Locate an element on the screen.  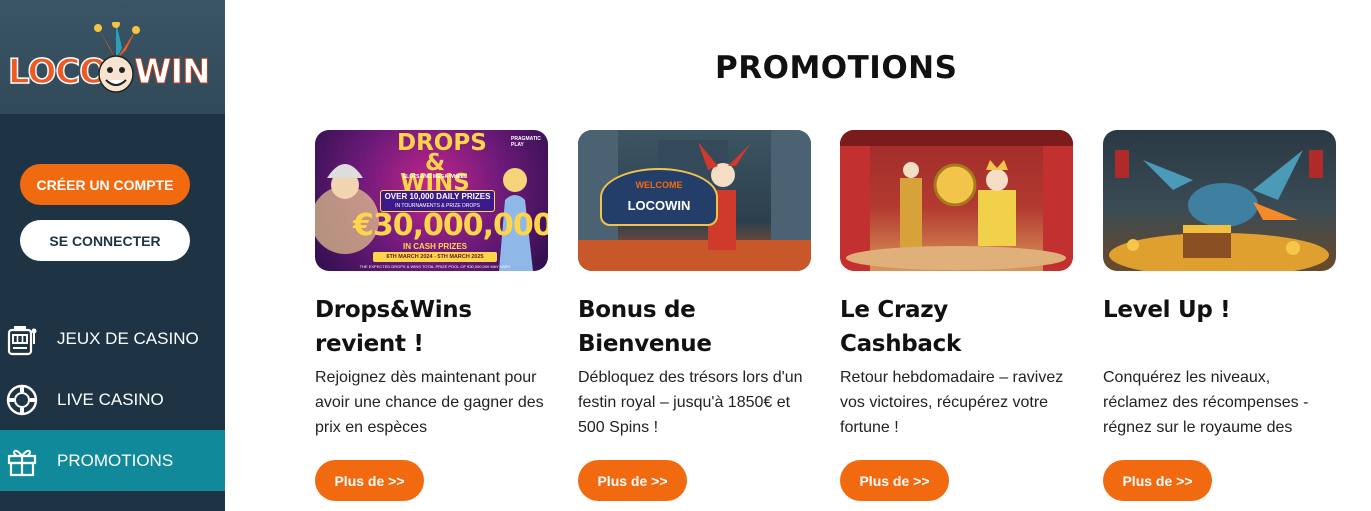
sidebar-item-label: LIVE CASINO is located at coordinates (110, 399).